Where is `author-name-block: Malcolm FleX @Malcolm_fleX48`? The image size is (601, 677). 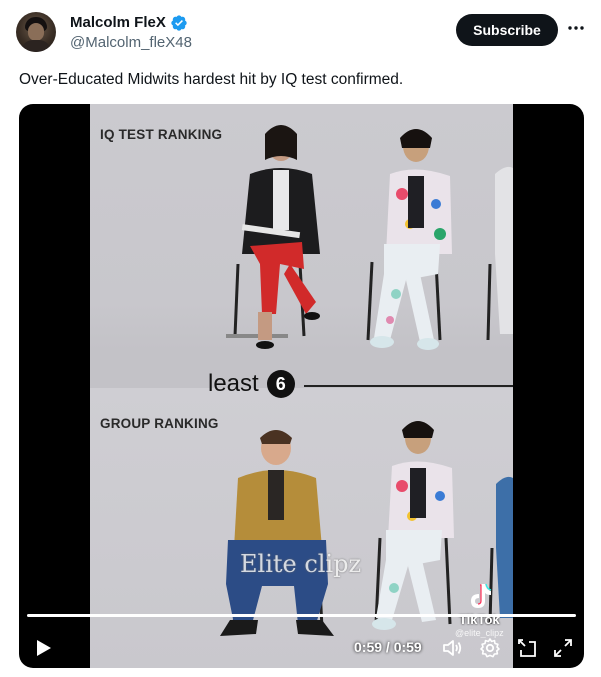 author-name-block: Malcolm FleX @Malcolm_fleX48 is located at coordinates (131, 33).